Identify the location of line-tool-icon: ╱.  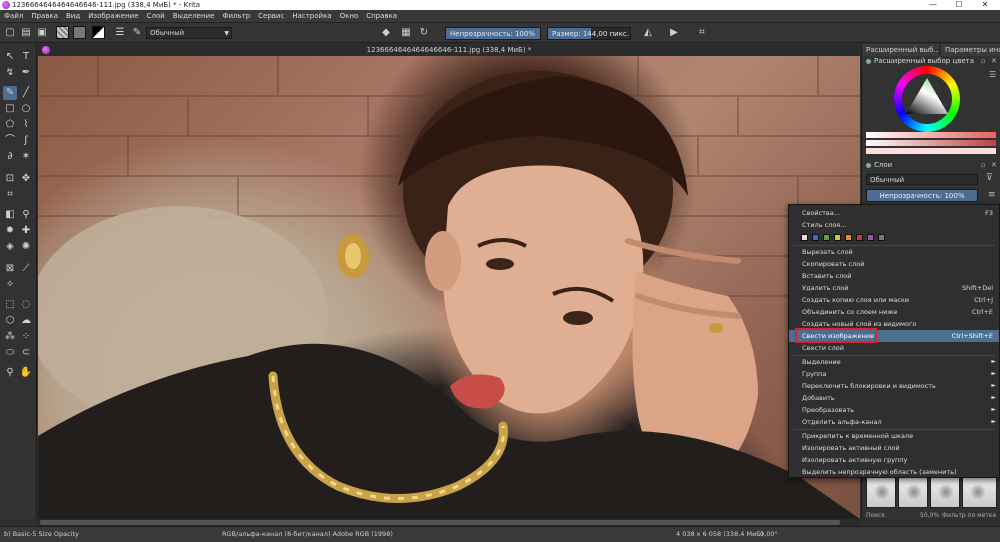
(26, 93).